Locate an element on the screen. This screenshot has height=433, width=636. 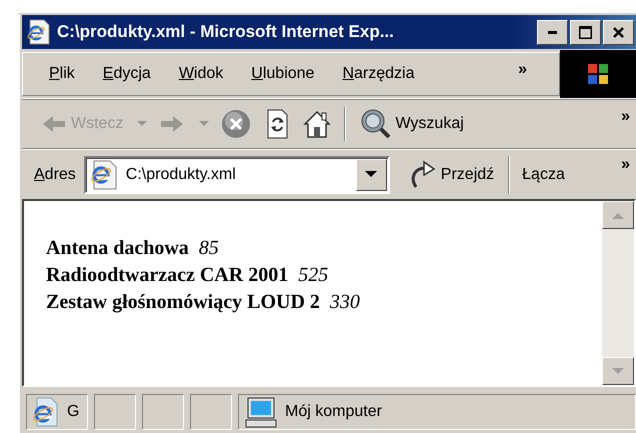
search-button: Wyszukaj is located at coordinates (411, 124).